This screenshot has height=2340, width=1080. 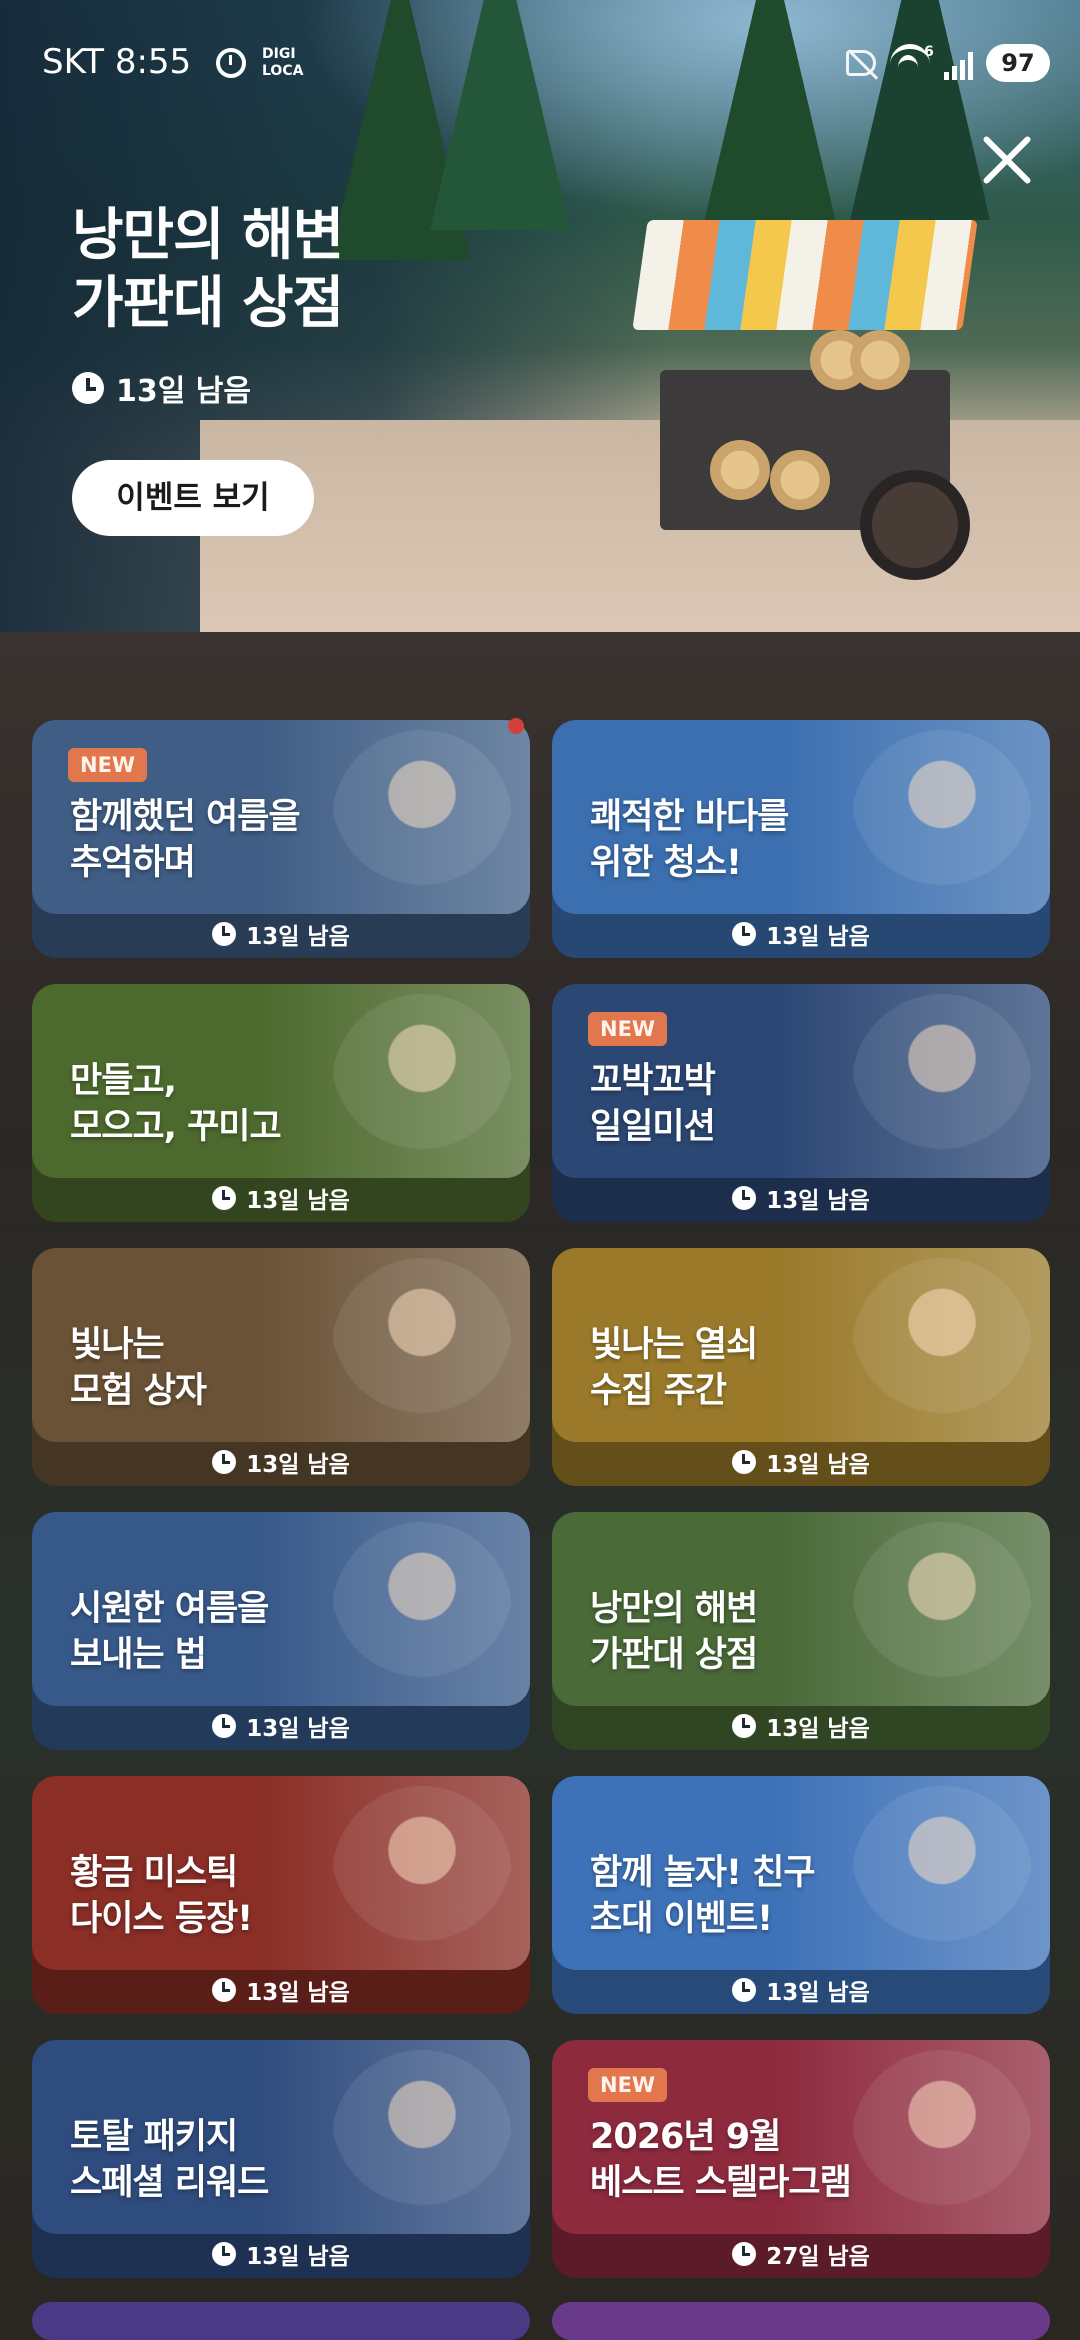 I want to click on event-card: 만들고, 모으고, 꾸미고 13일 남음, so click(x=281, y=1103).